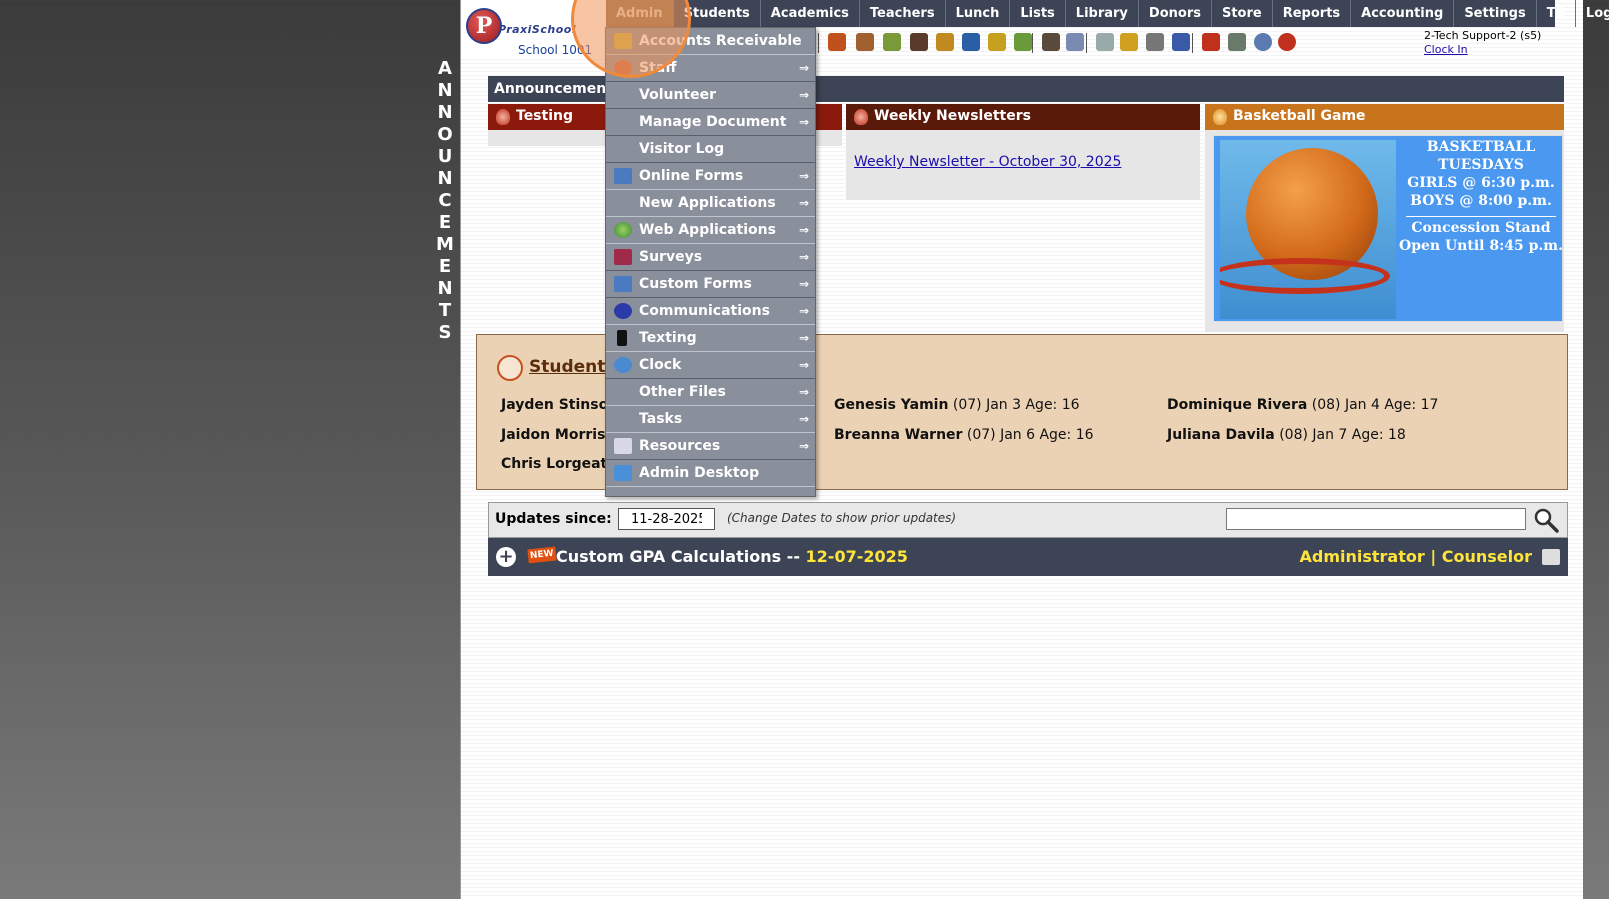 Image resolution: width=1609 pixels, height=899 pixels. What do you see at coordinates (445, 200) in the screenshot?
I see `side-letter: C` at bounding box center [445, 200].